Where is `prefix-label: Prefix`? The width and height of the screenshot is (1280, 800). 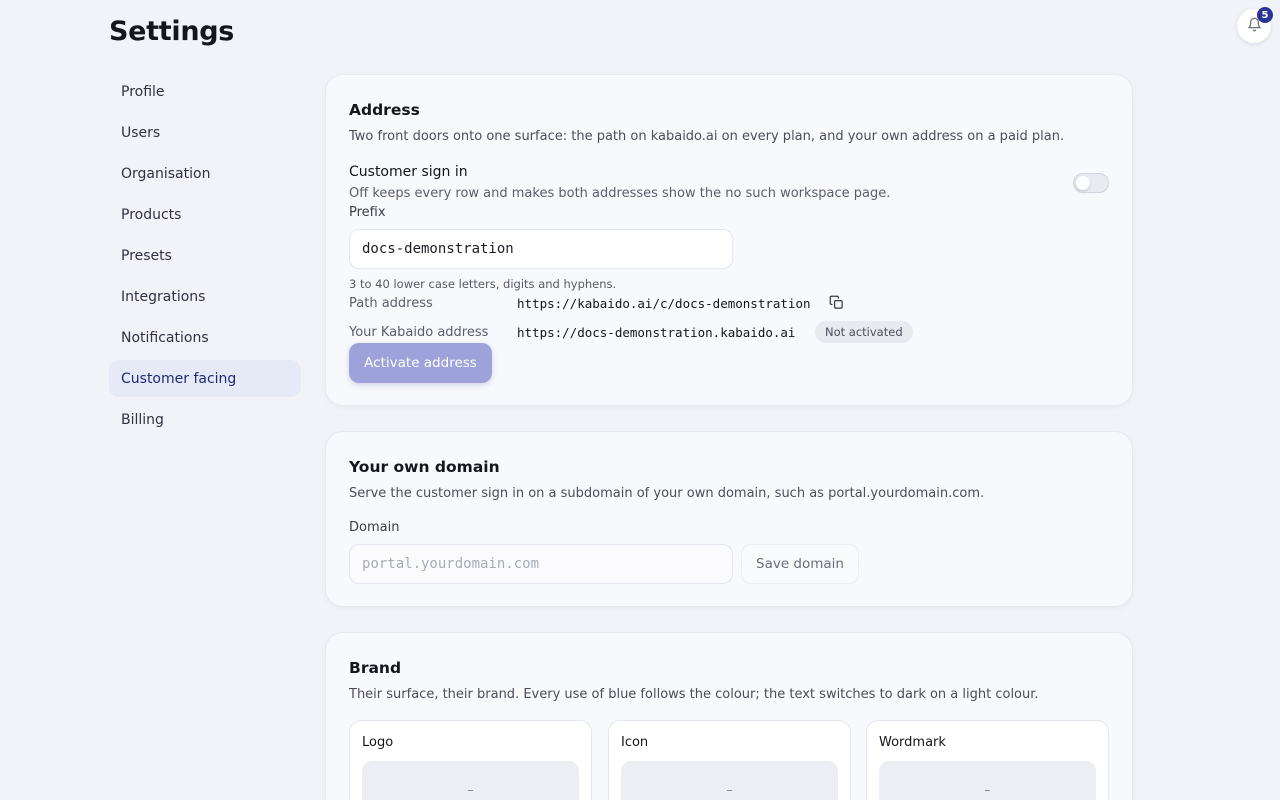 prefix-label: Prefix is located at coordinates (367, 212).